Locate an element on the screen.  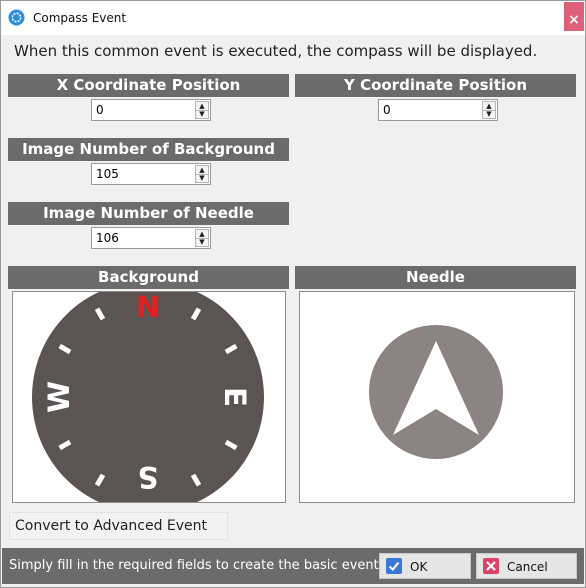
background-preview-header: Background is located at coordinates (148, 277).